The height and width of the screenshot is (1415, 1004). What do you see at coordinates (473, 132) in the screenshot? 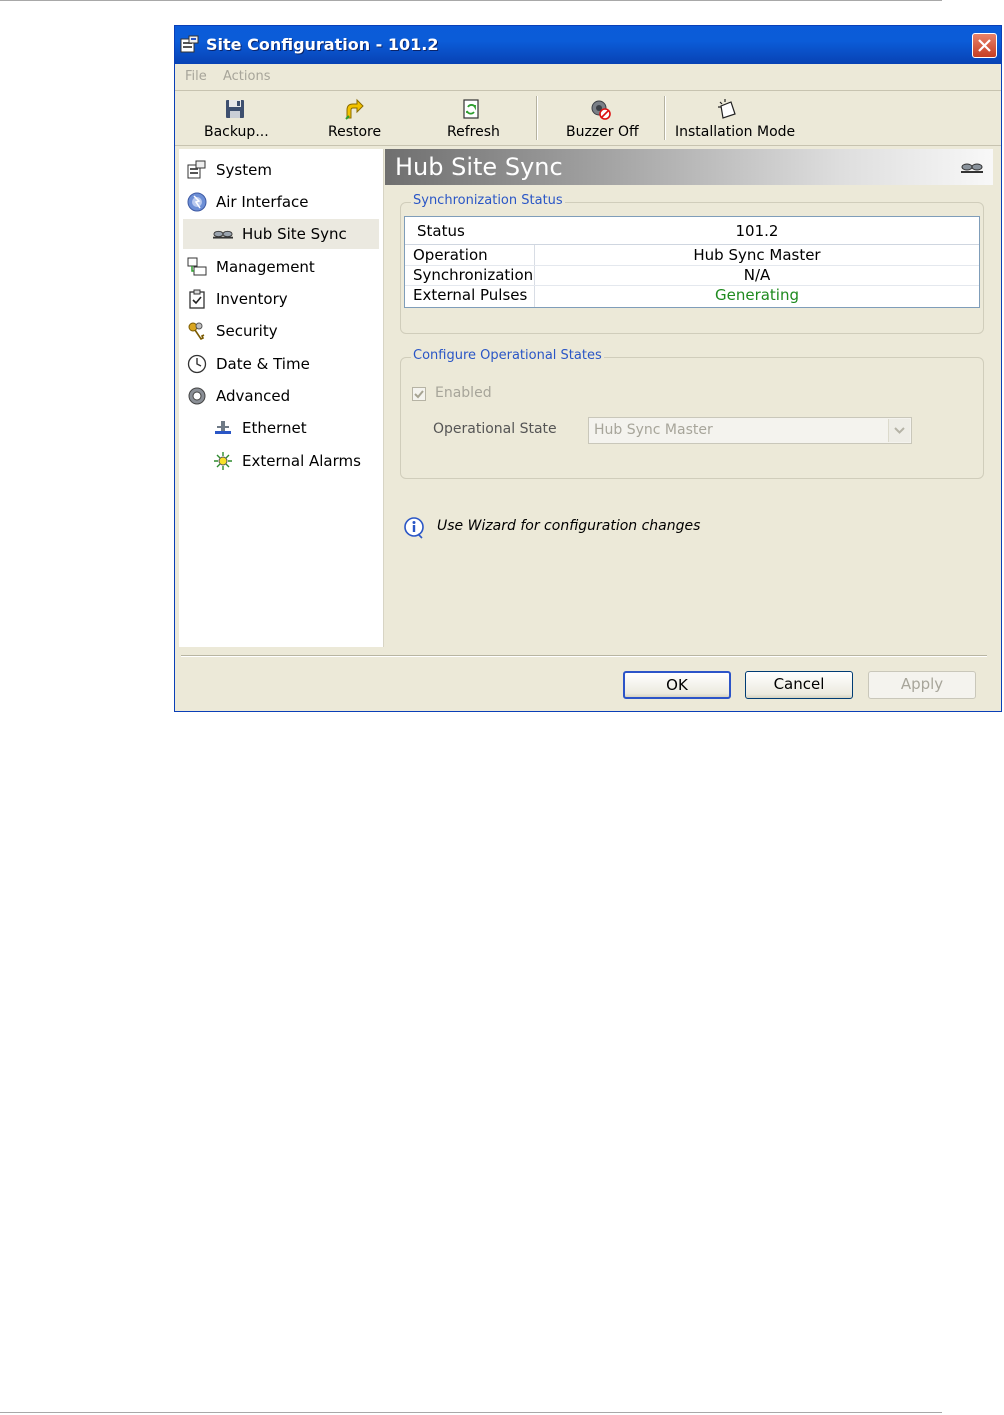
I see `refresh-label: Refresh` at bounding box center [473, 132].